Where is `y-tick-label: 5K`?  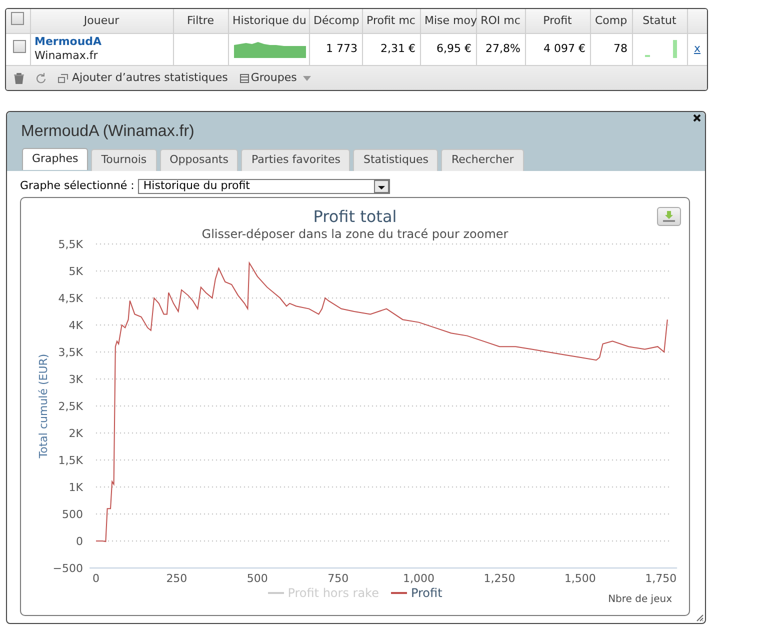
y-tick-label: 5K is located at coordinates (75, 271).